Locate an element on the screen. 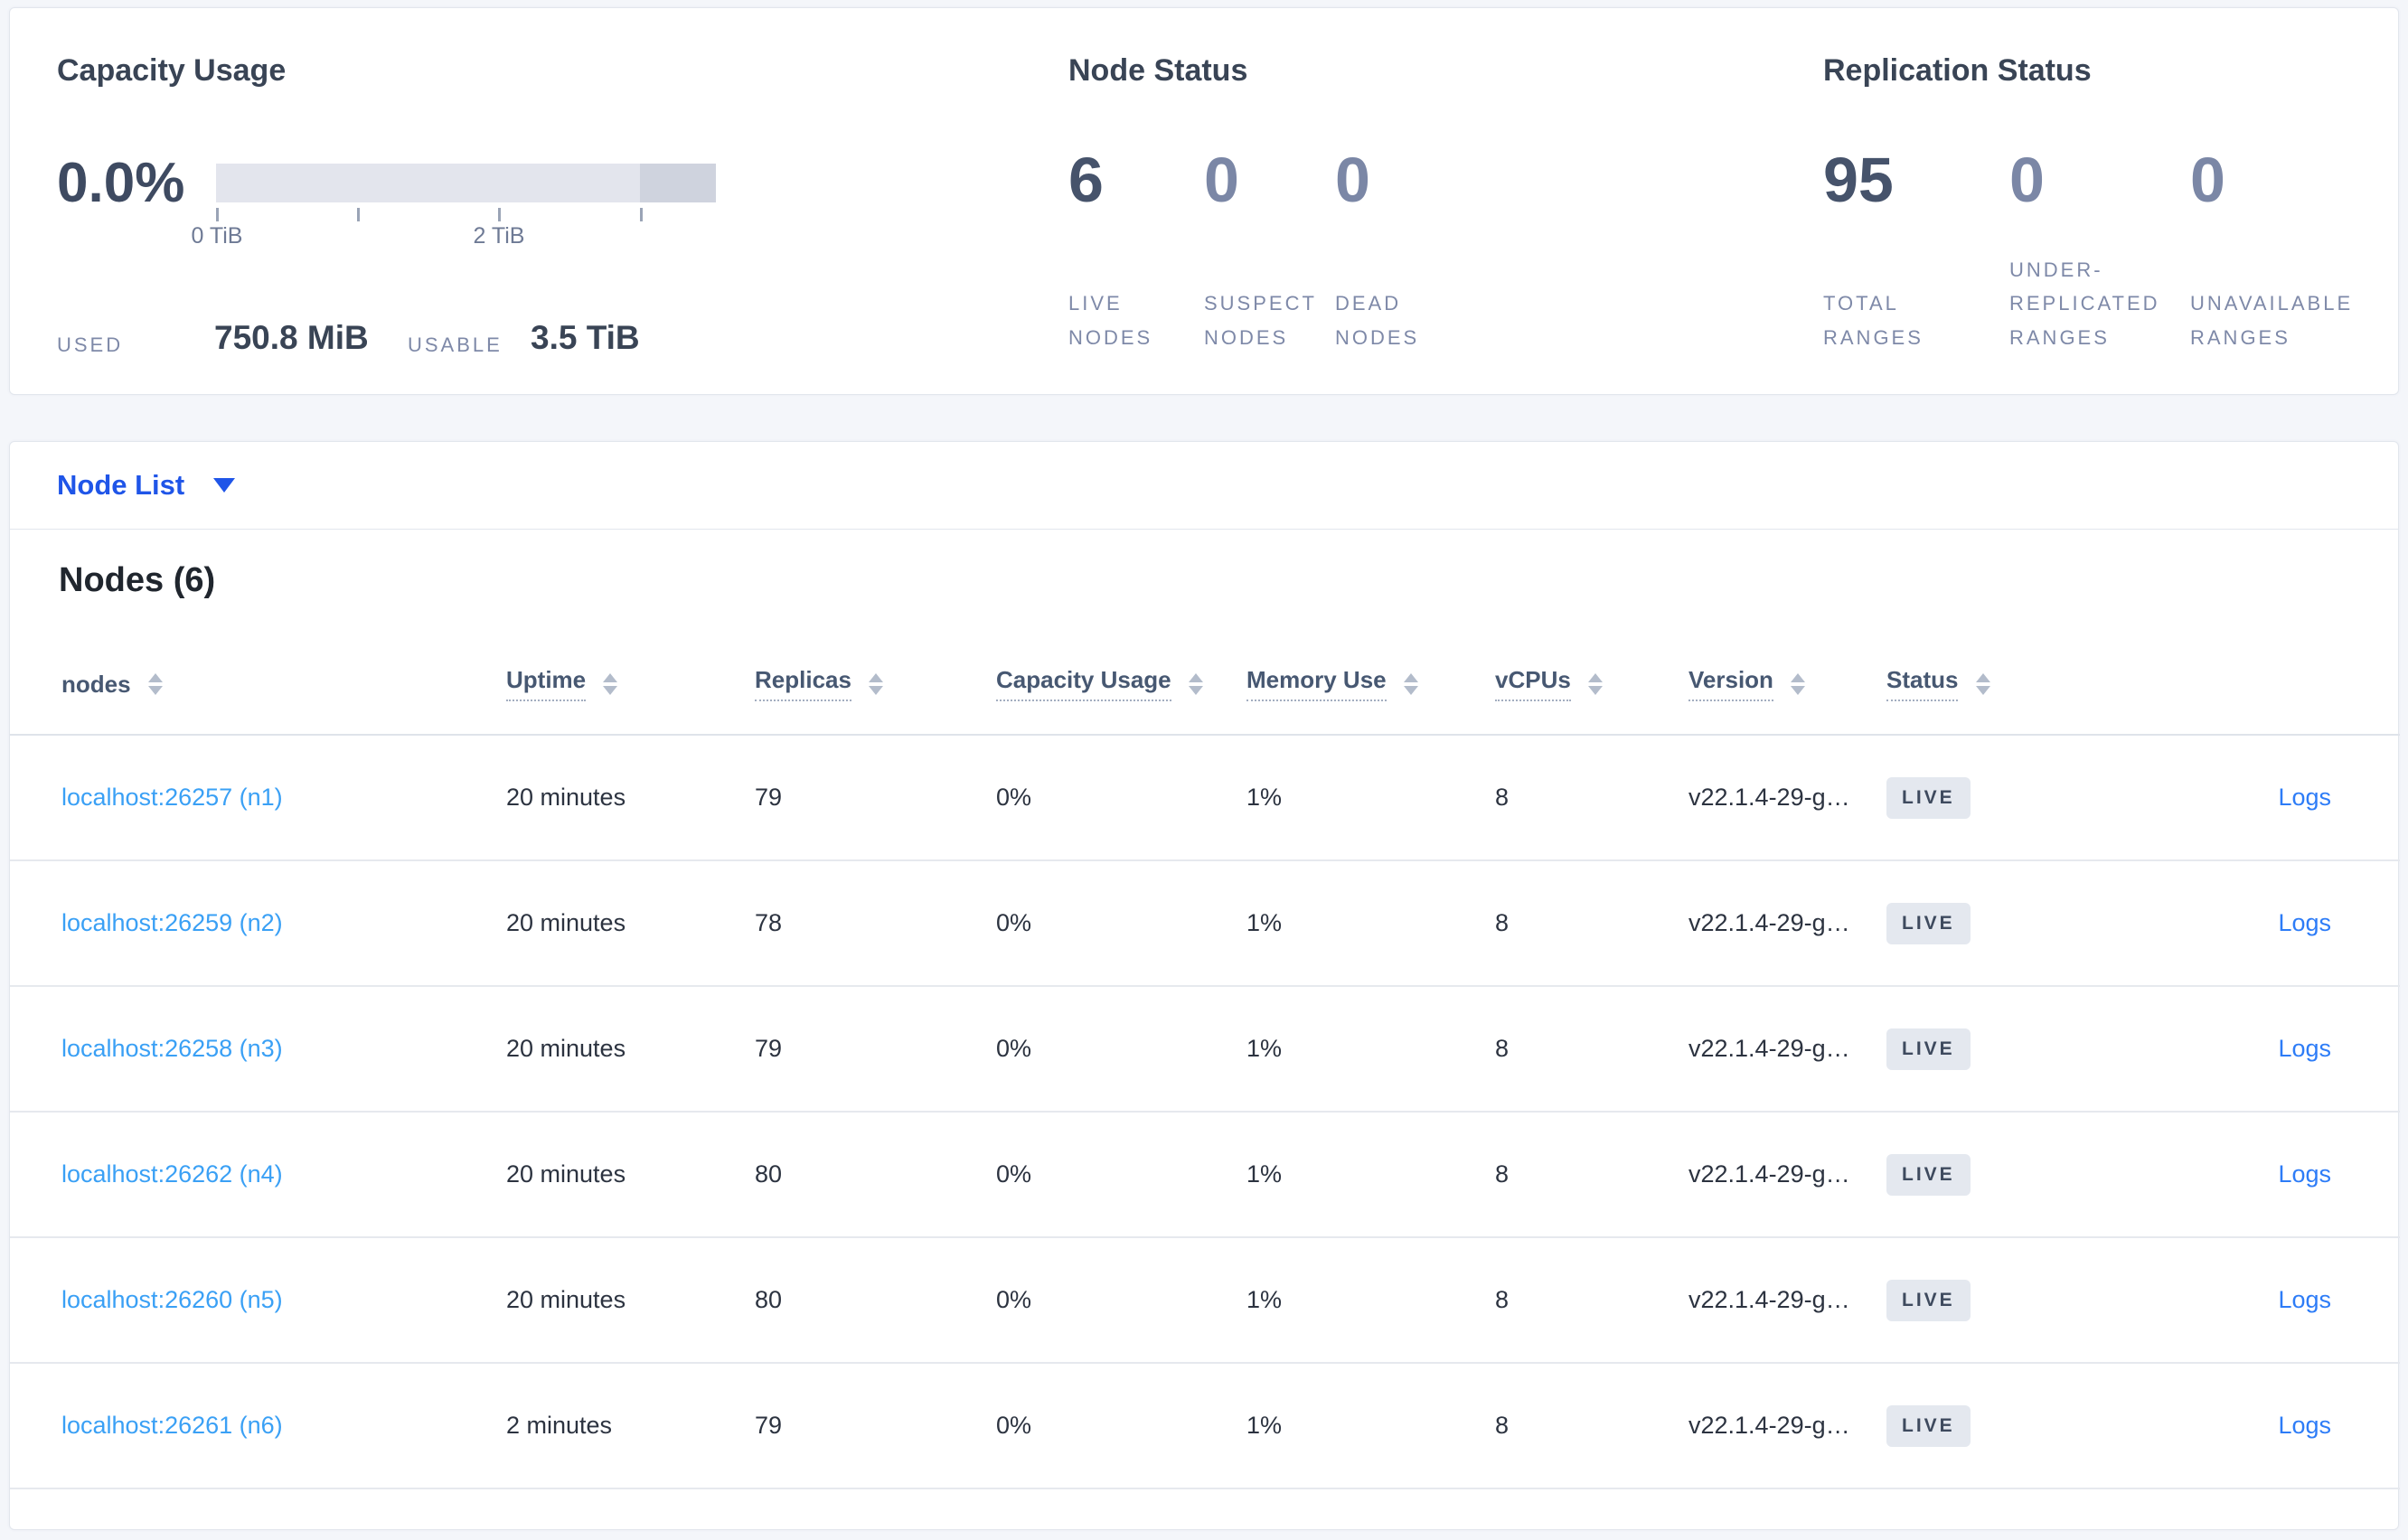  column-header-replicas: Replicas is located at coordinates (875, 685).